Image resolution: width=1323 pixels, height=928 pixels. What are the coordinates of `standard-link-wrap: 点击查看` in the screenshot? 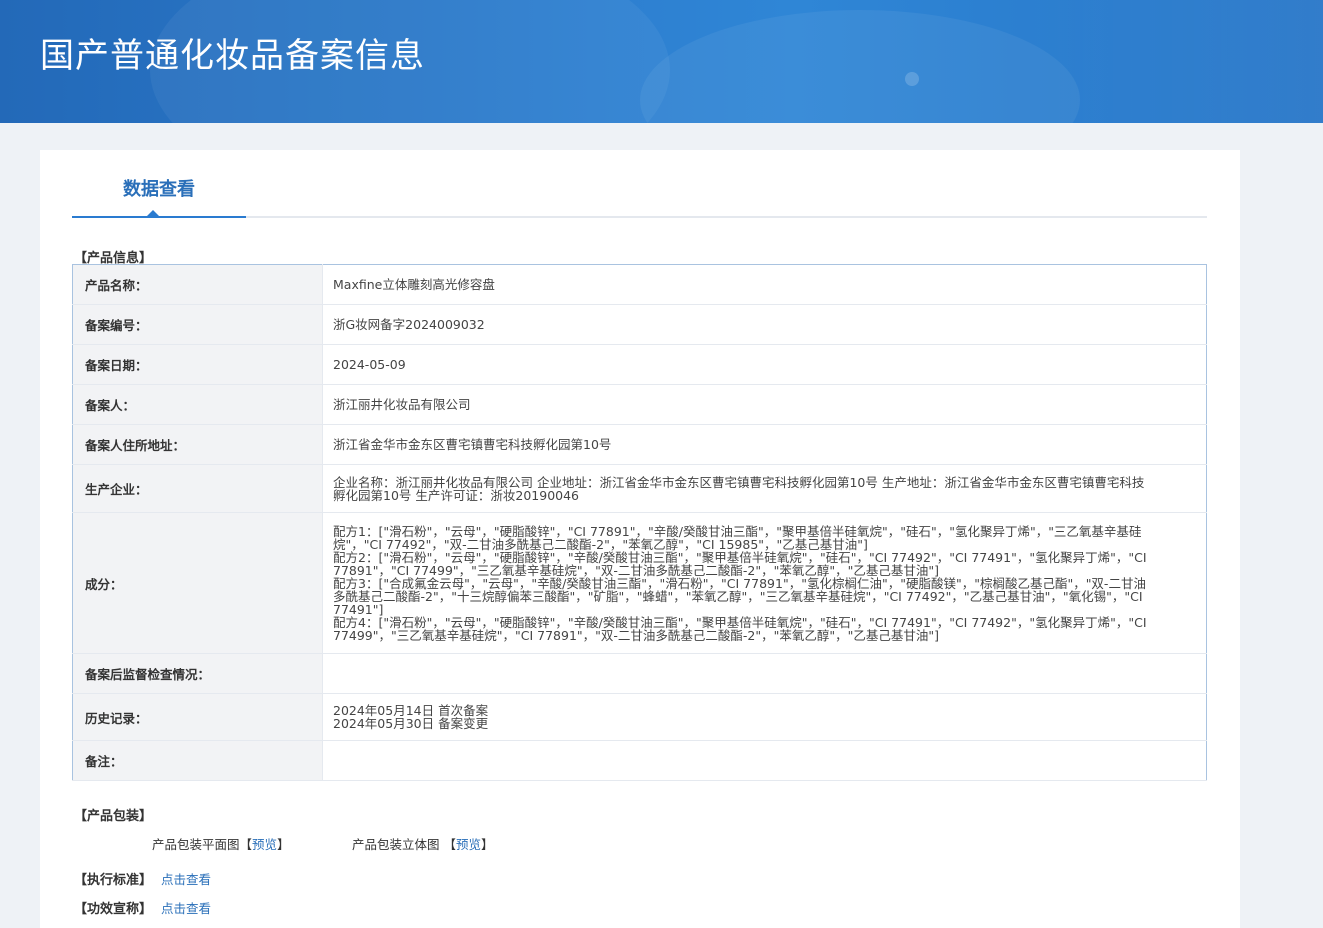 It's located at (186, 878).